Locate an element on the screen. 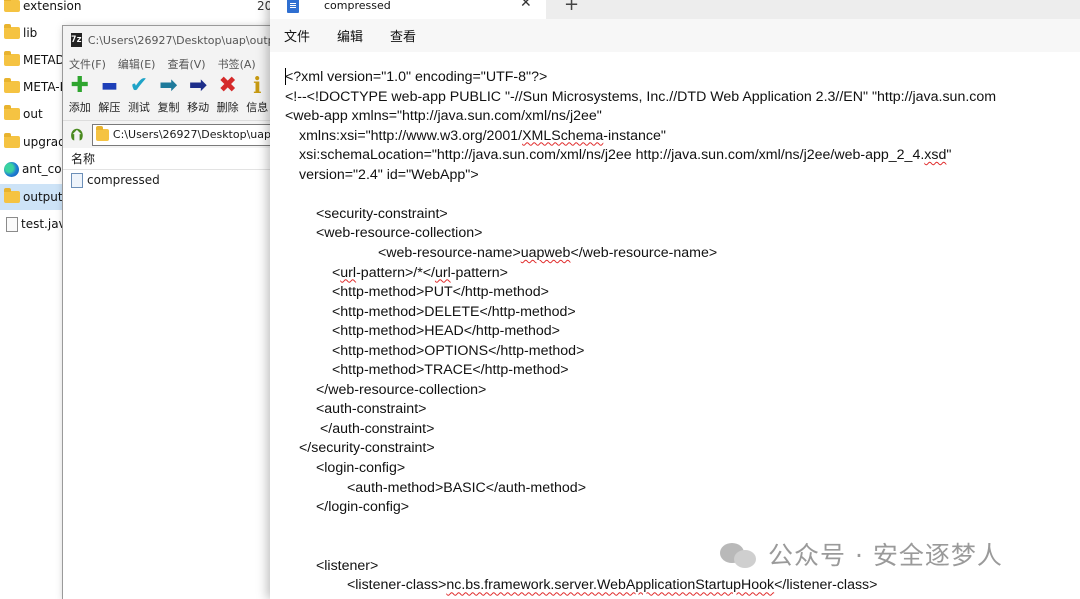  toolbar-label: 添加 is located at coordinates (79, 107).